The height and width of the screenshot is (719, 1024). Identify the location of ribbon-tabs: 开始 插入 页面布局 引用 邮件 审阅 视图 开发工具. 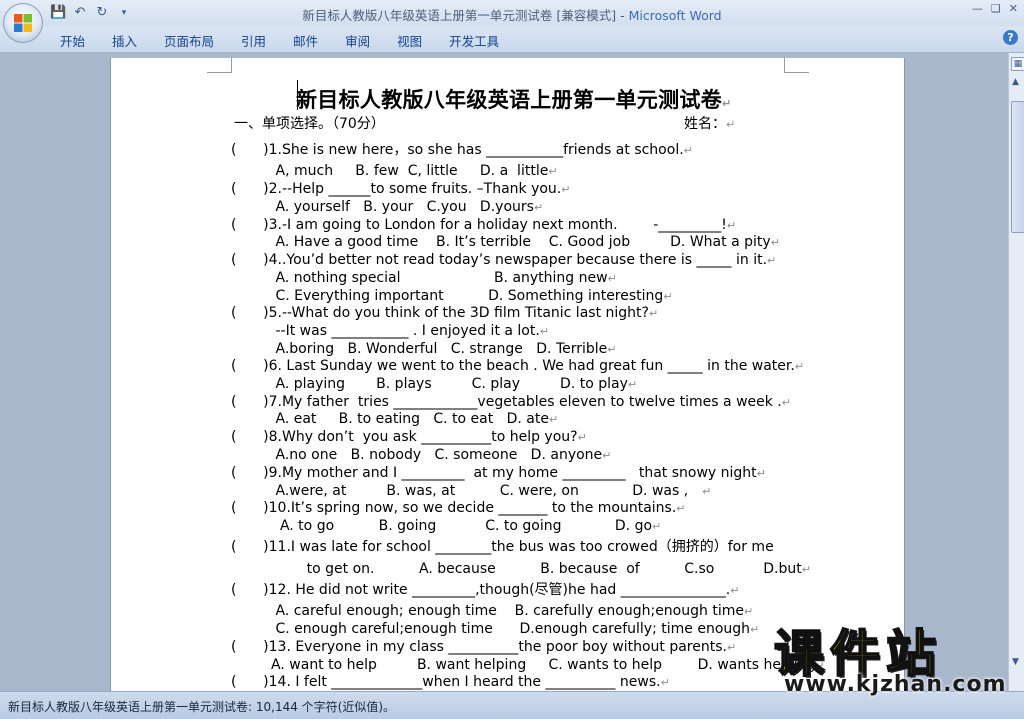
(279, 40).